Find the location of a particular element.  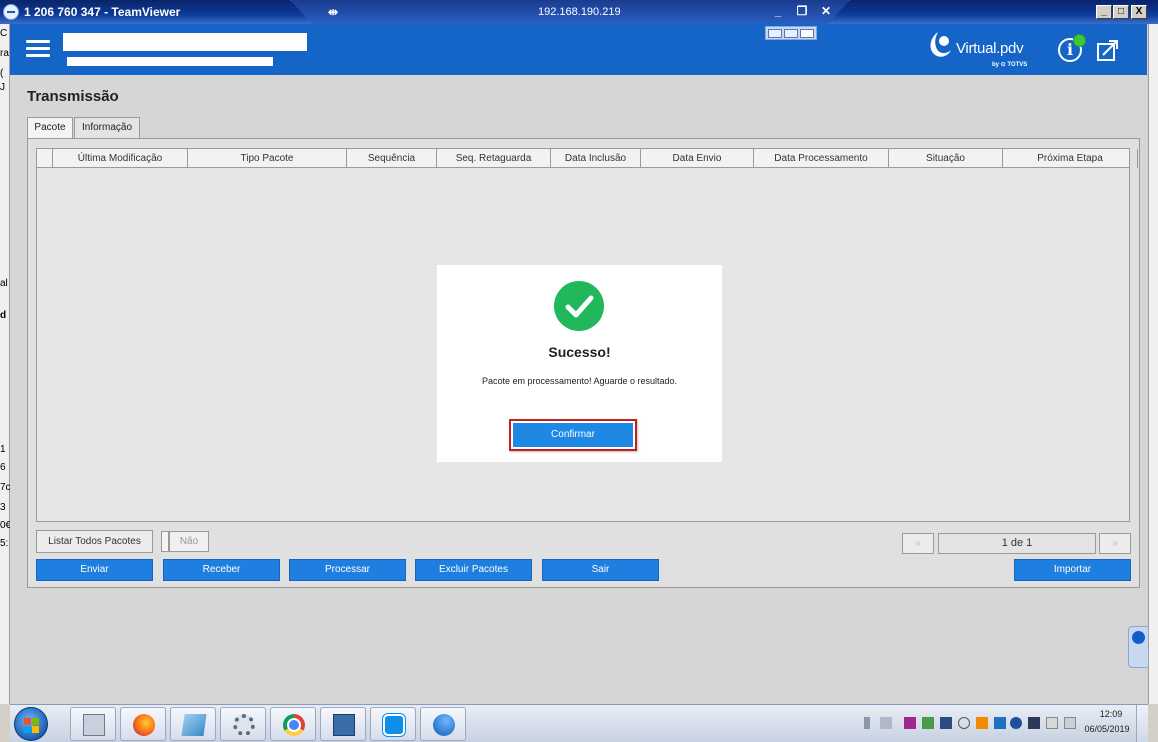

receive-button: Receber is located at coordinates (221, 570).